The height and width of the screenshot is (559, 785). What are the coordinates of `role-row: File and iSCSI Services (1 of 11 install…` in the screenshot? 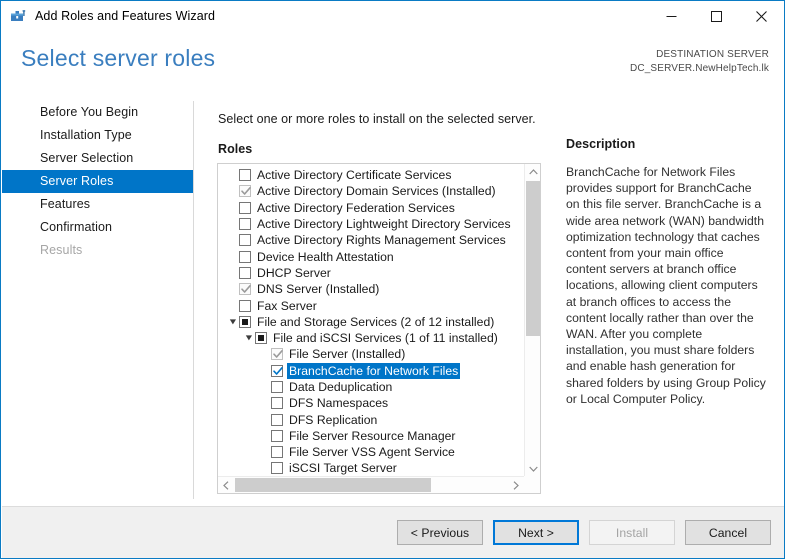 It's located at (371, 338).